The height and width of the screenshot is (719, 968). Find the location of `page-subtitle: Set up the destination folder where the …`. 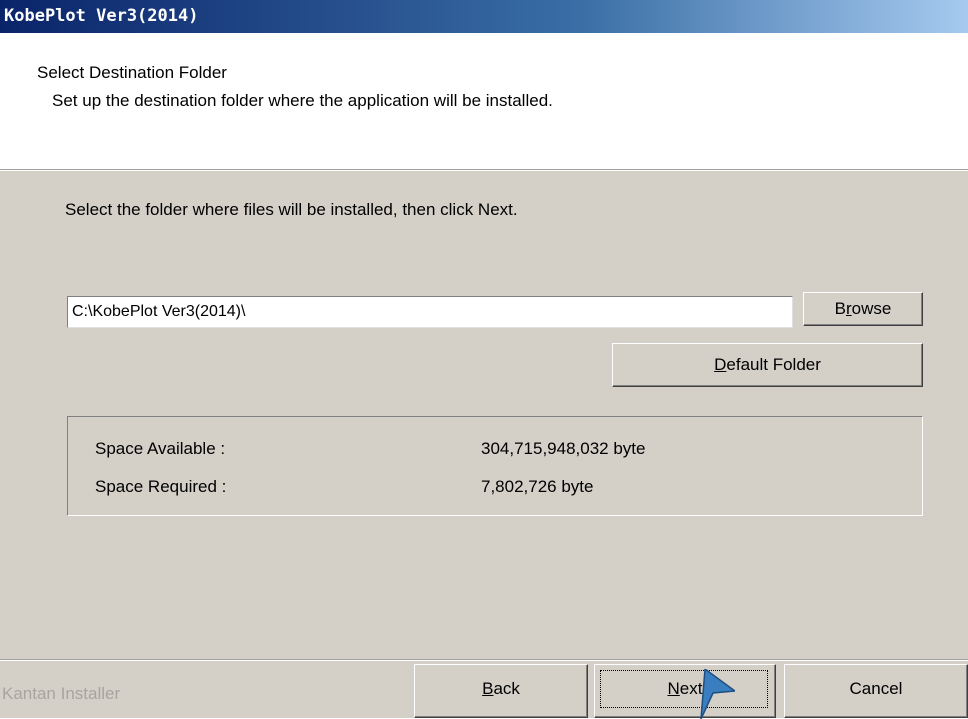

page-subtitle: Set up the destination folder where the … is located at coordinates (302, 100).